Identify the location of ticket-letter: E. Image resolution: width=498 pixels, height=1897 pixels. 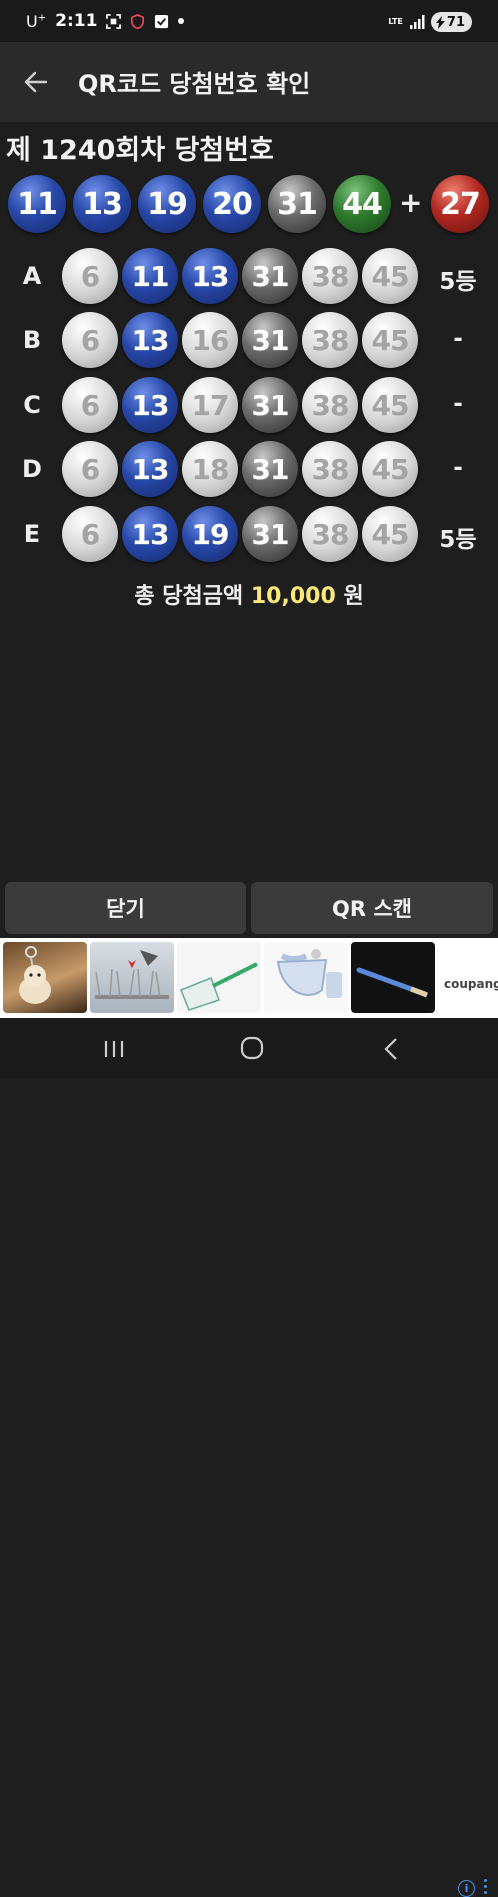
(32, 534).